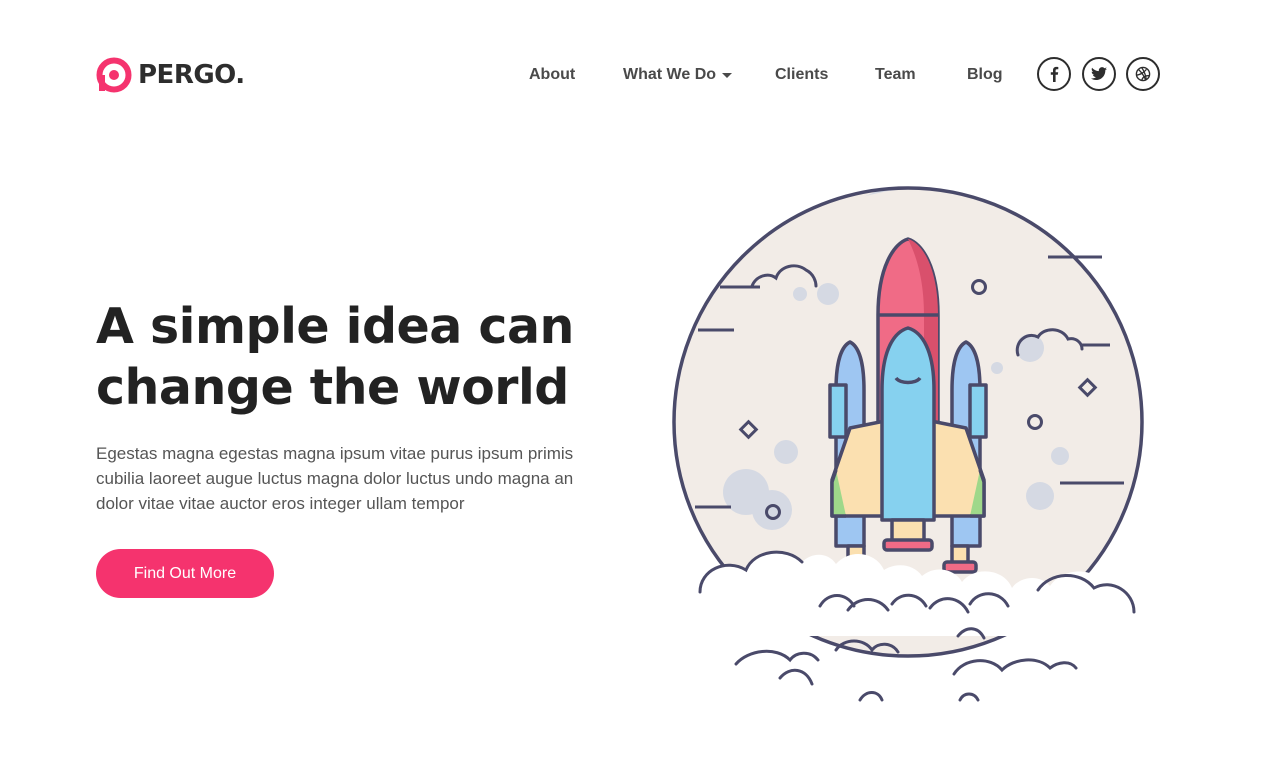 This screenshot has width=1285, height=774. I want to click on nav-item-what-we-do: What We Do, so click(678, 75).